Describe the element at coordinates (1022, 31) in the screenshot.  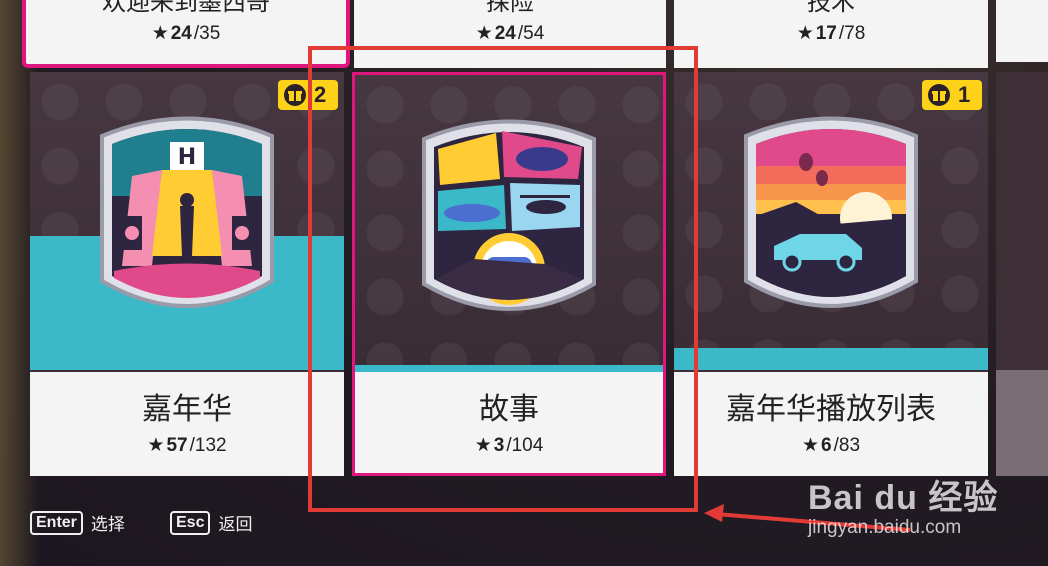
I see `next-card-edge` at that location.